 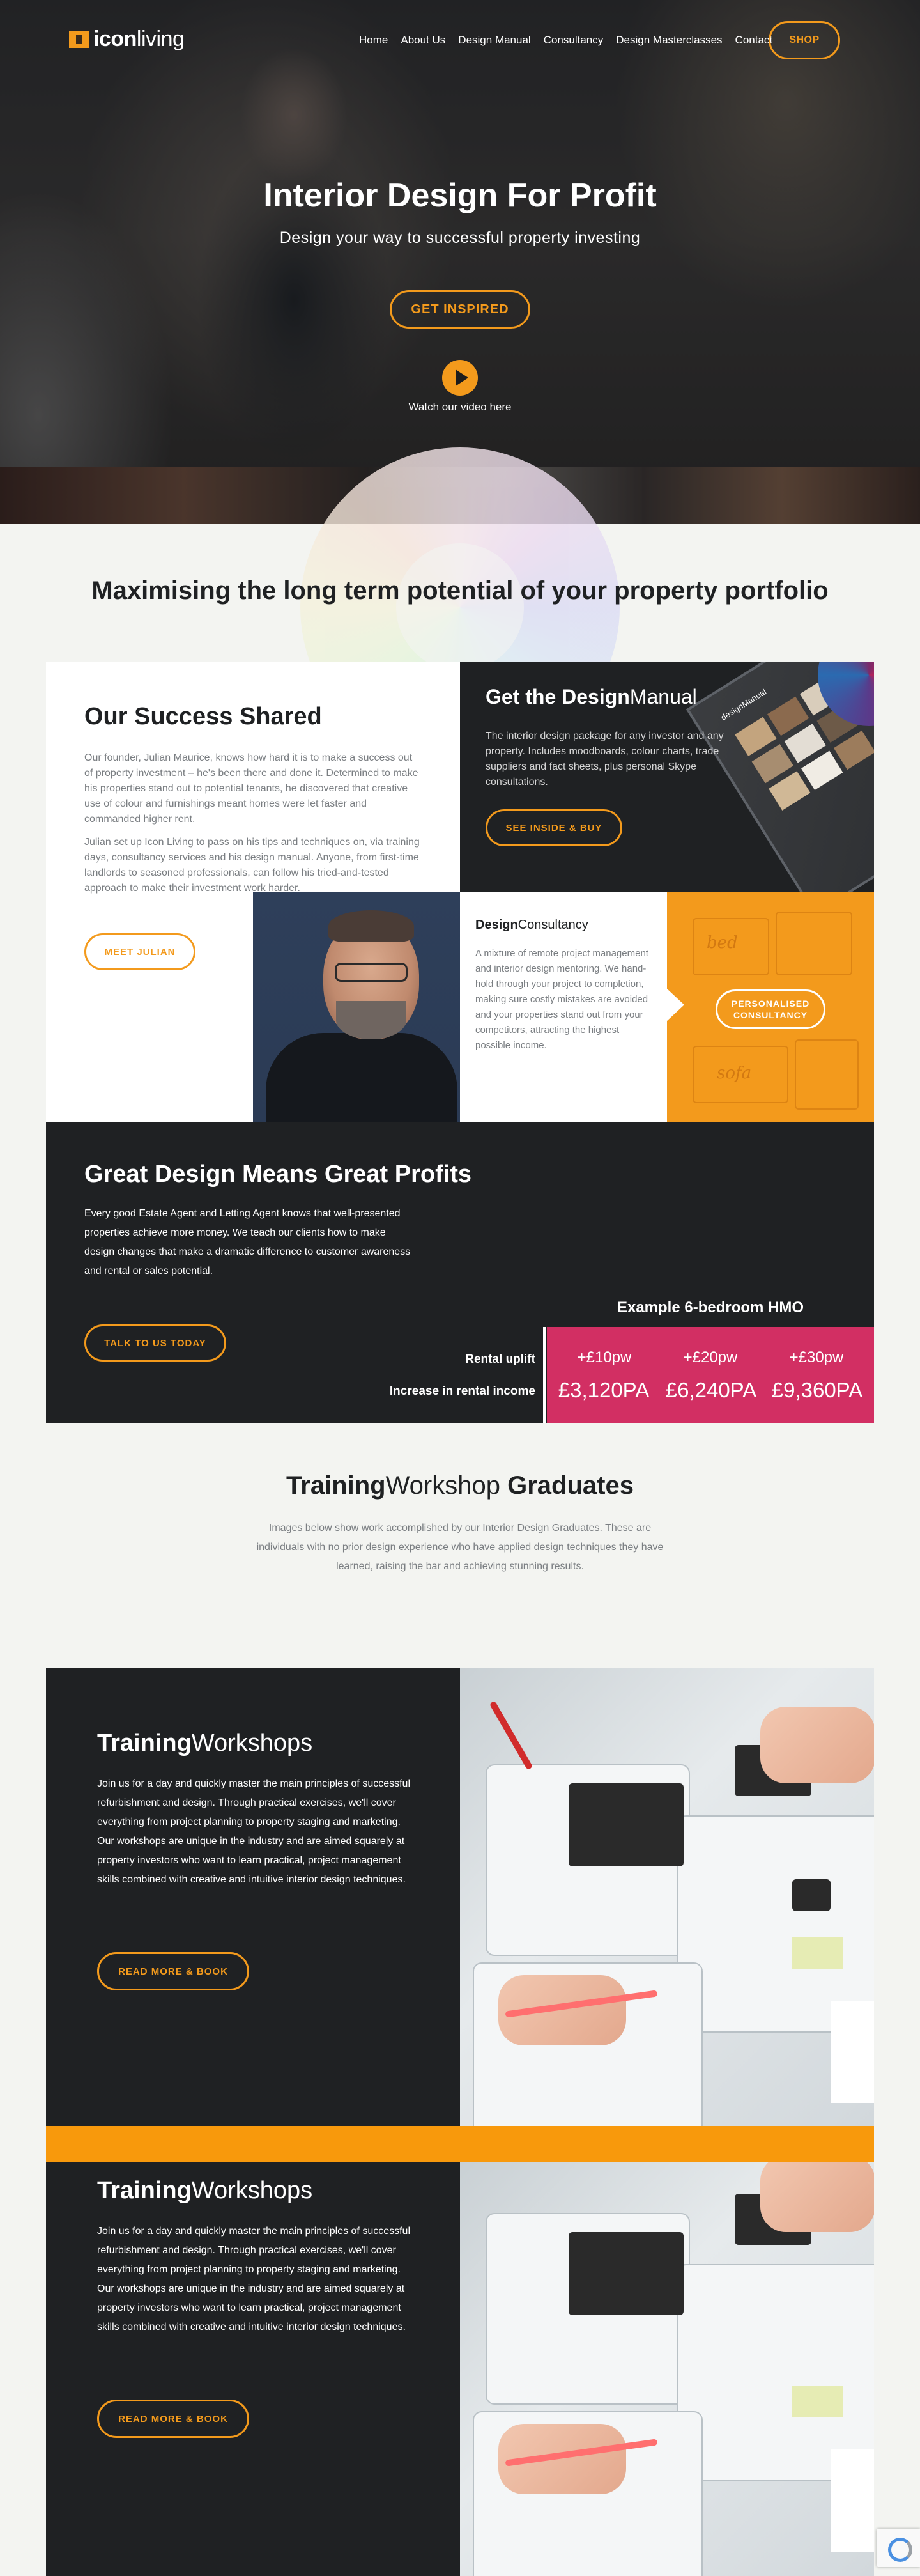 What do you see at coordinates (460, 309) in the screenshot?
I see `get-inspired-button: GET INSPIRED` at bounding box center [460, 309].